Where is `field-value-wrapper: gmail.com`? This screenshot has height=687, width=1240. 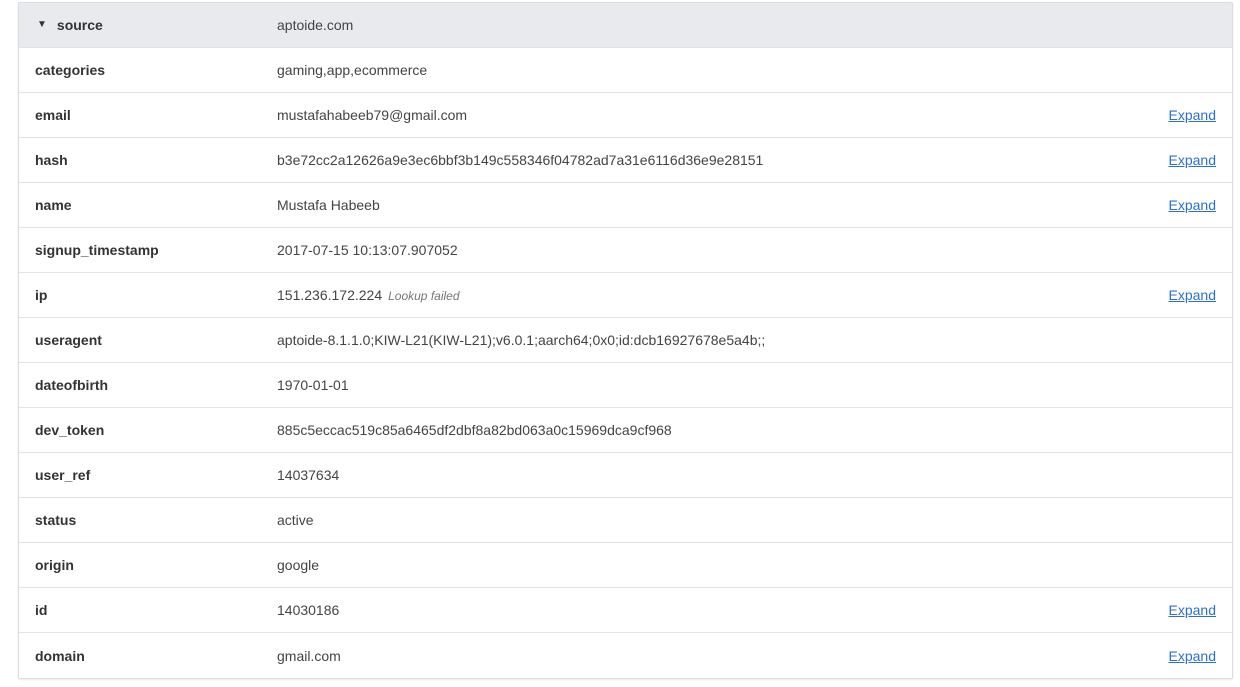 field-value-wrapper: gmail.com is located at coordinates (309, 656).